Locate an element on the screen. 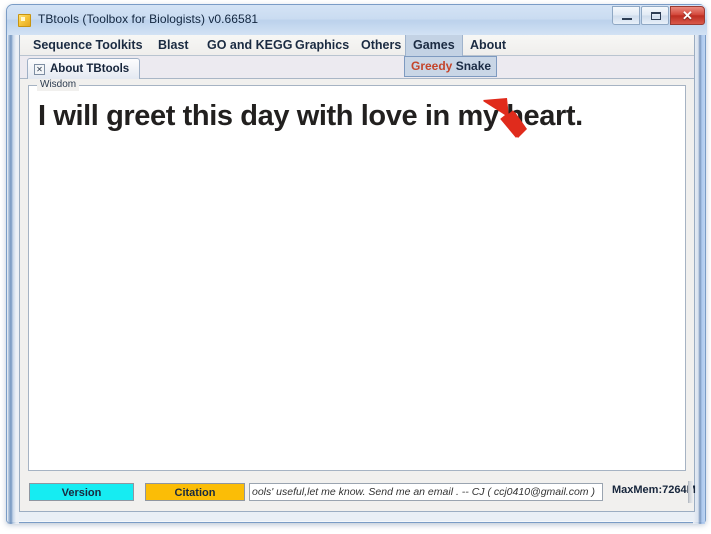 This screenshot has height=534, width=711. menu-games: Games is located at coordinates (434, 45).